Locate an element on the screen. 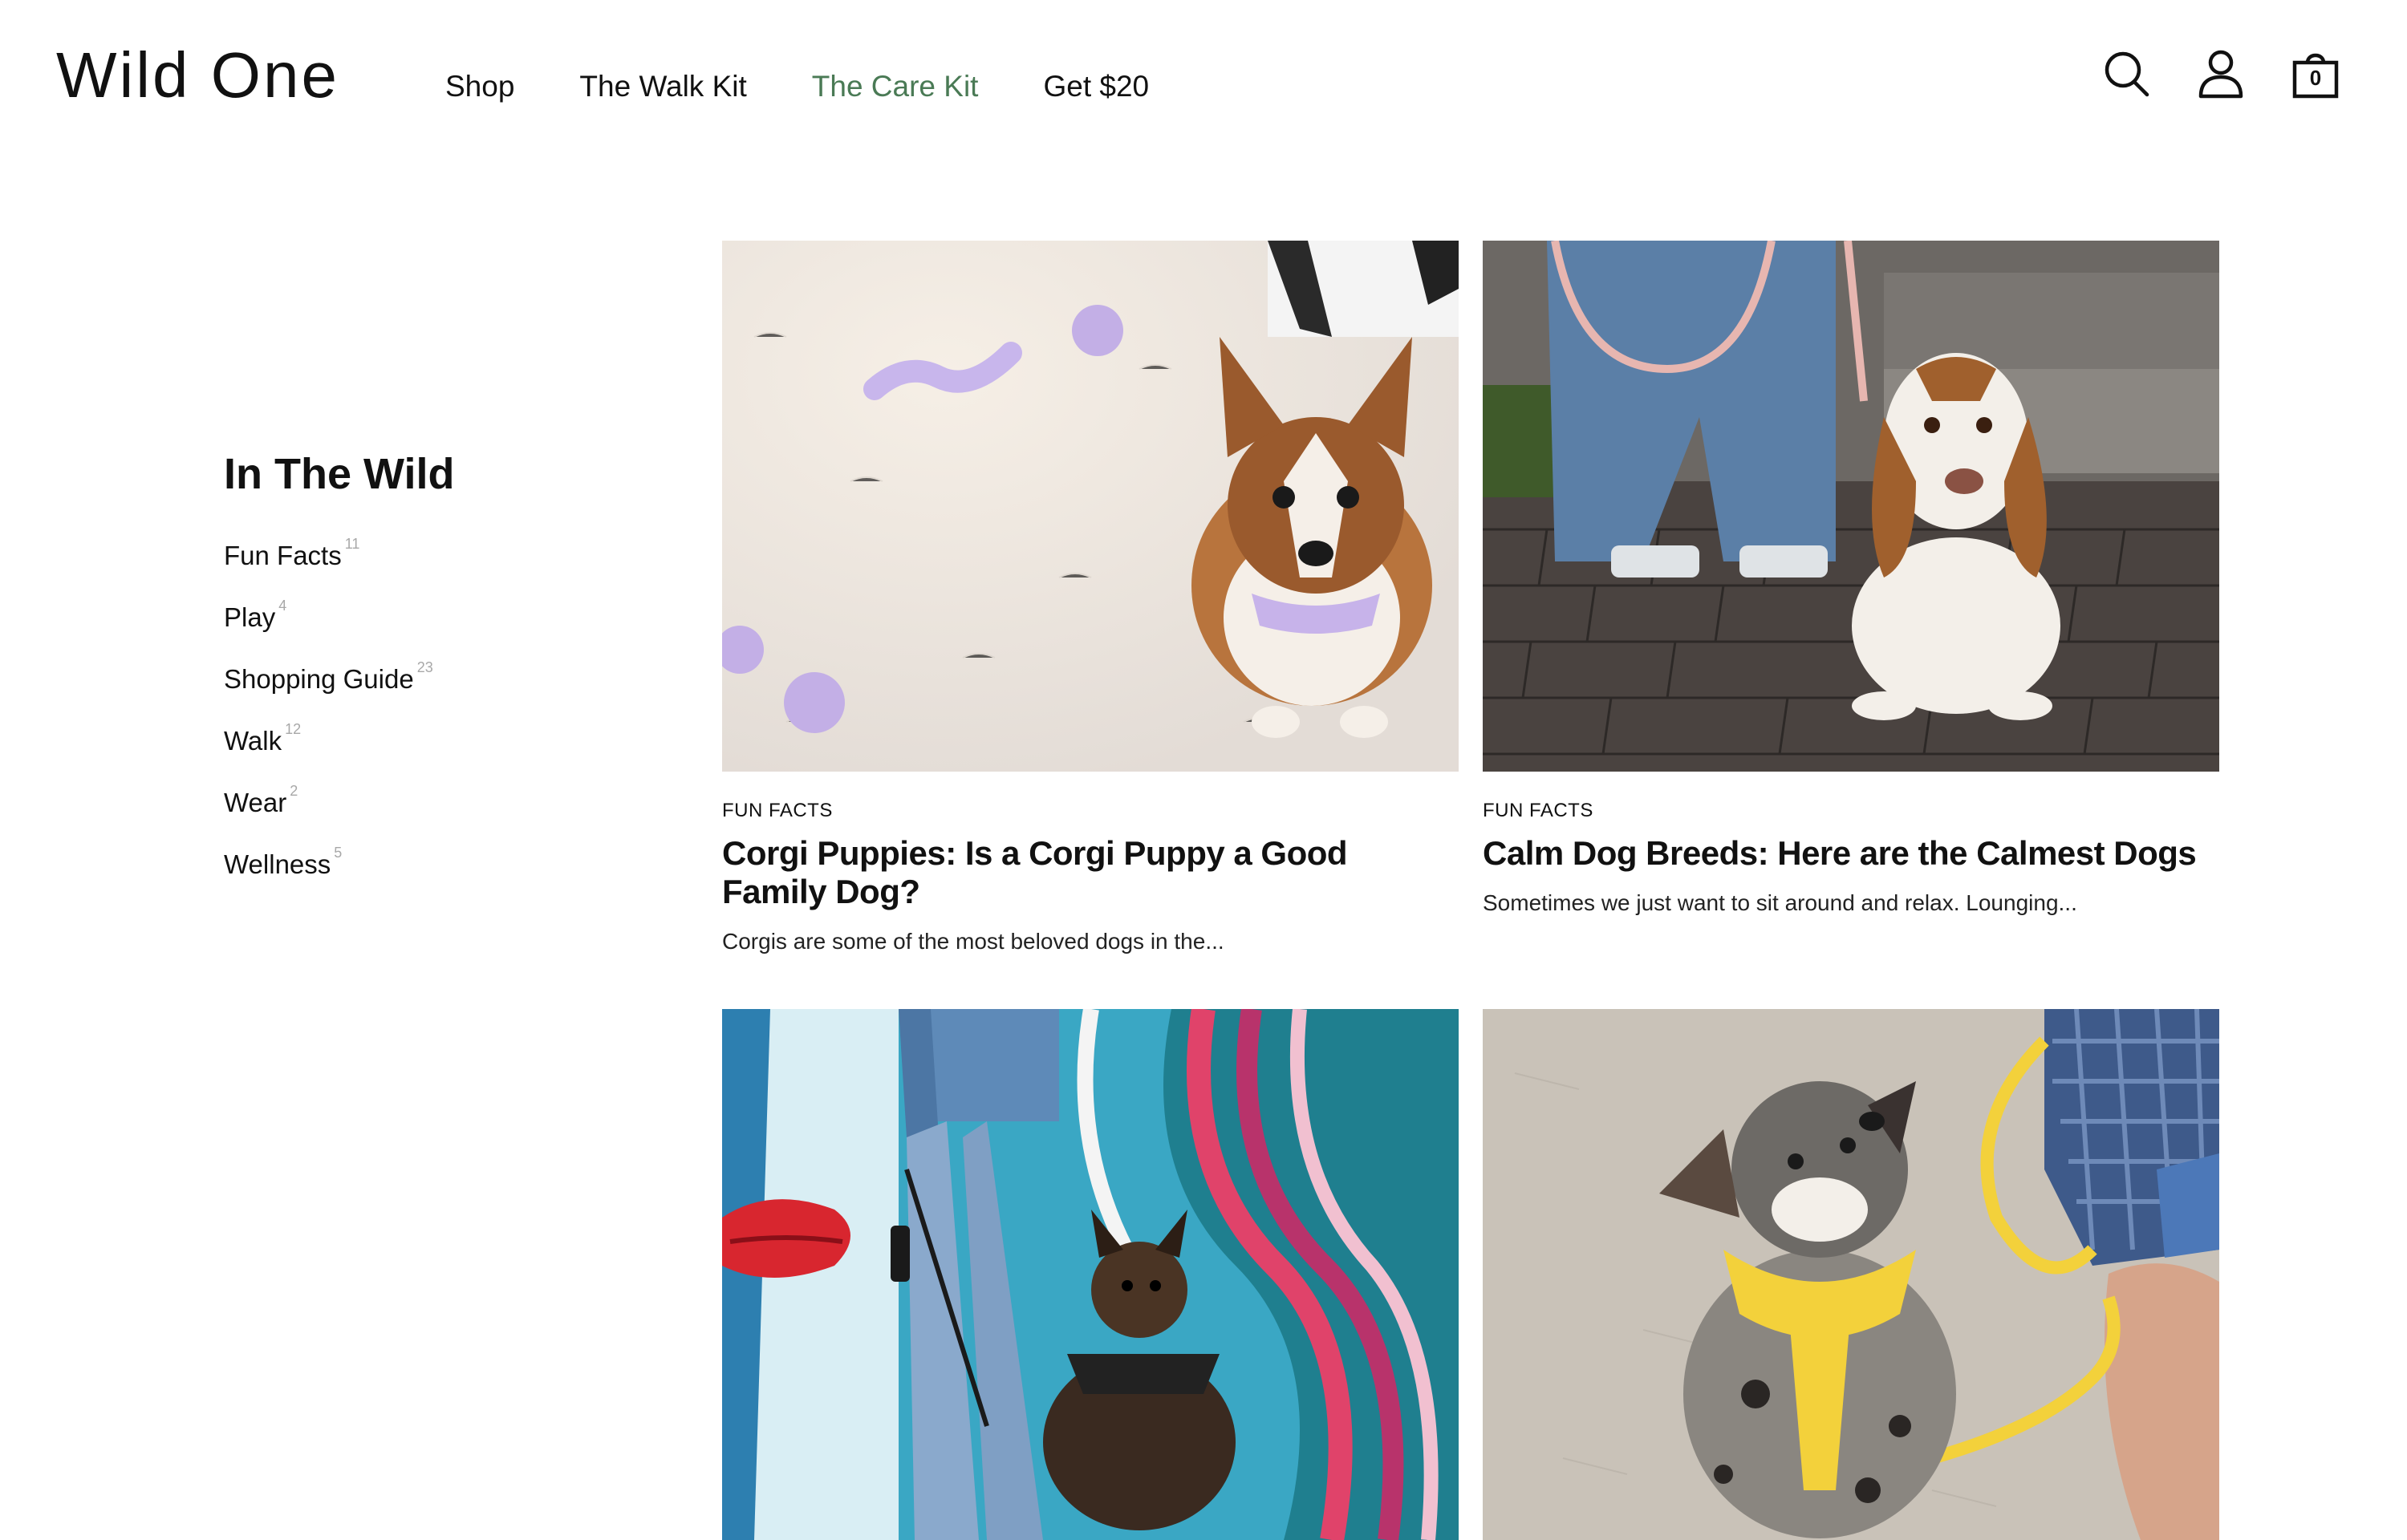  article-image-basset-hound is located at coordinates (1851, 506).